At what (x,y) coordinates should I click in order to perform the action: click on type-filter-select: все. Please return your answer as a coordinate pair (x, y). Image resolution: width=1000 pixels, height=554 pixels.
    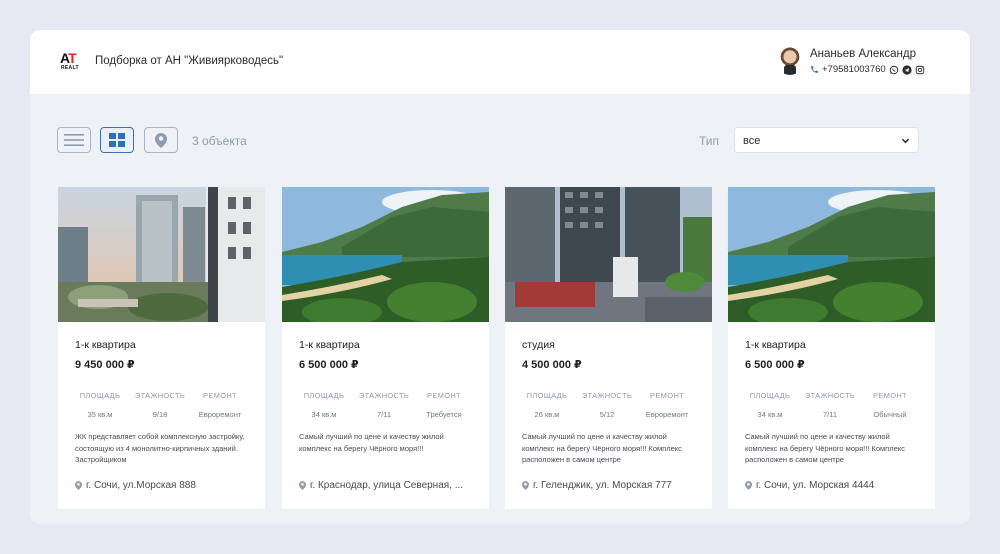
    Looking at the image, I should click on (826, 140).